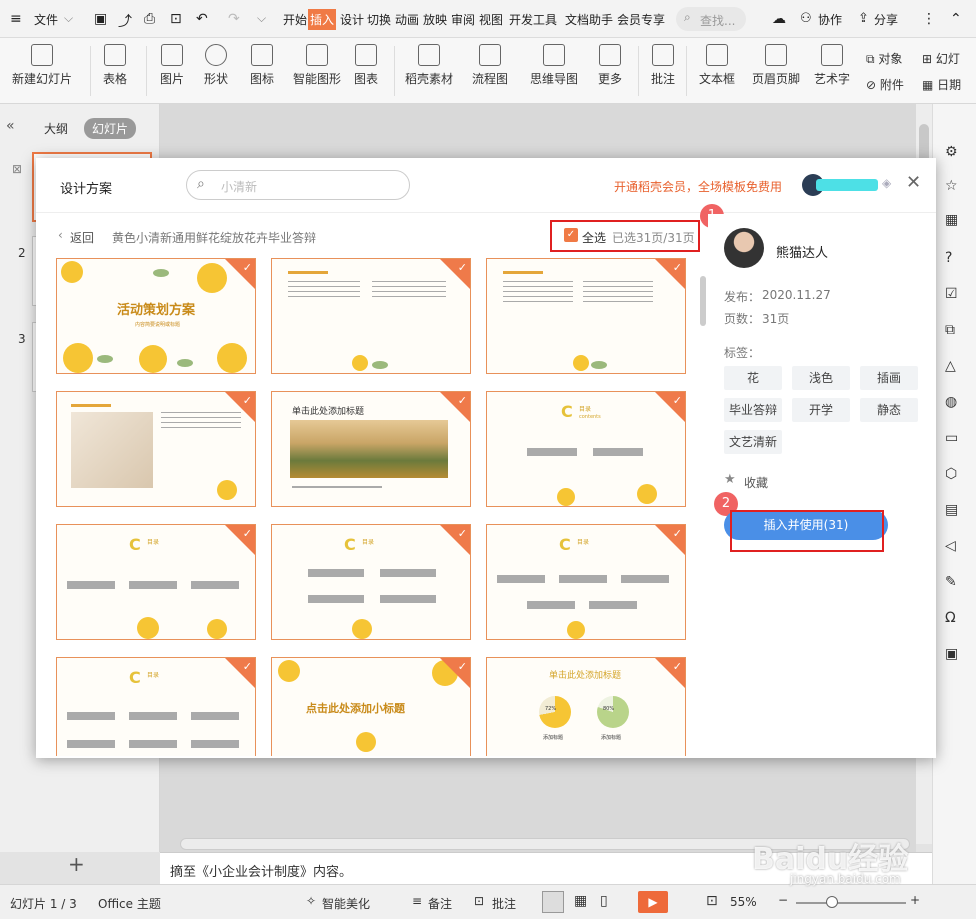  Describe the element at coordinates (10, 126) in the screenshot. I see `collapse-pane-icon: «` at that location.